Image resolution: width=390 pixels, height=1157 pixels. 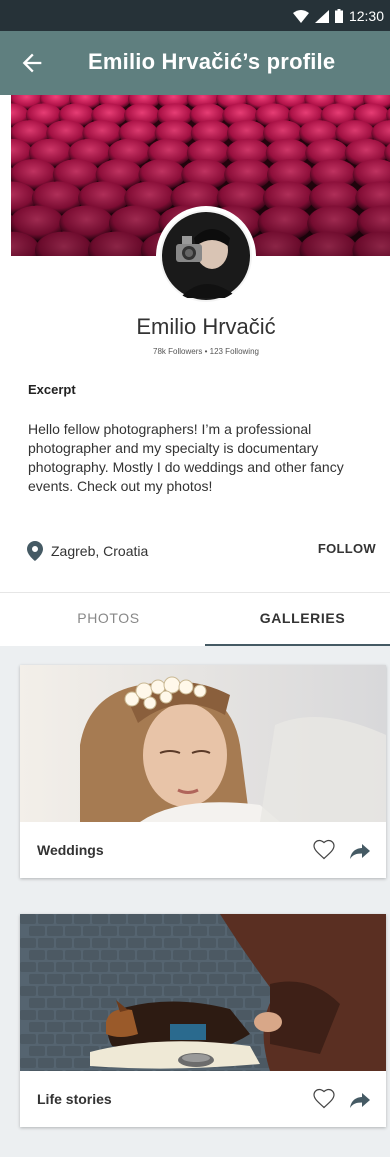 What do you see at coordinates (206, 351) in the screenshot?
I see `follow-stats: 78k Followers • 123 Following` at bounding box center [206, 351].